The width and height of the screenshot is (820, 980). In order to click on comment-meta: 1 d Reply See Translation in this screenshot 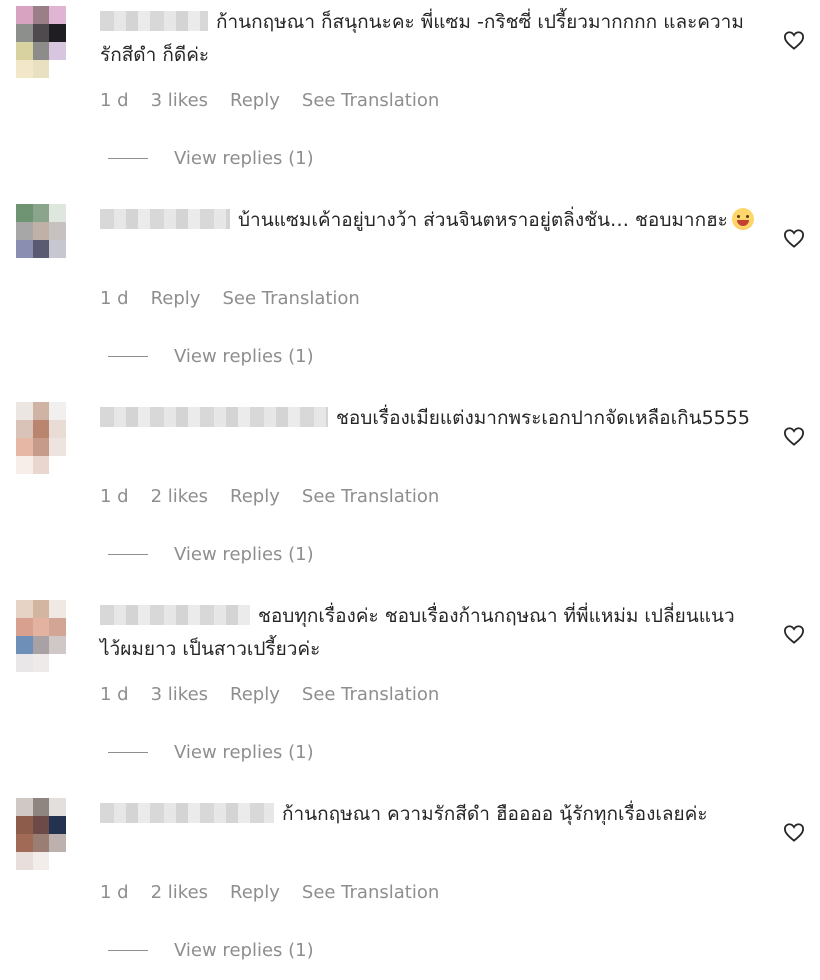, I will do `click(230, 298)`.